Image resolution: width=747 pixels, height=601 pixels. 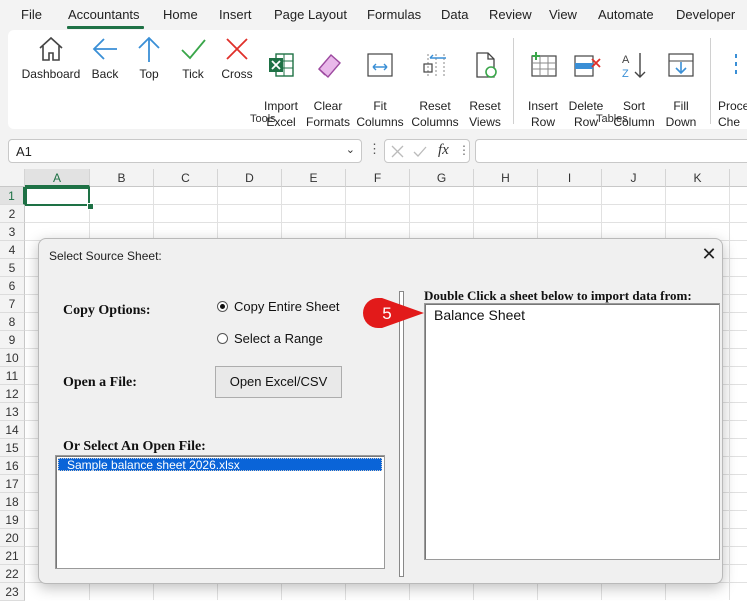 I want to click on reset-columns-label: Reset Columns, so click(x=435, y=114).